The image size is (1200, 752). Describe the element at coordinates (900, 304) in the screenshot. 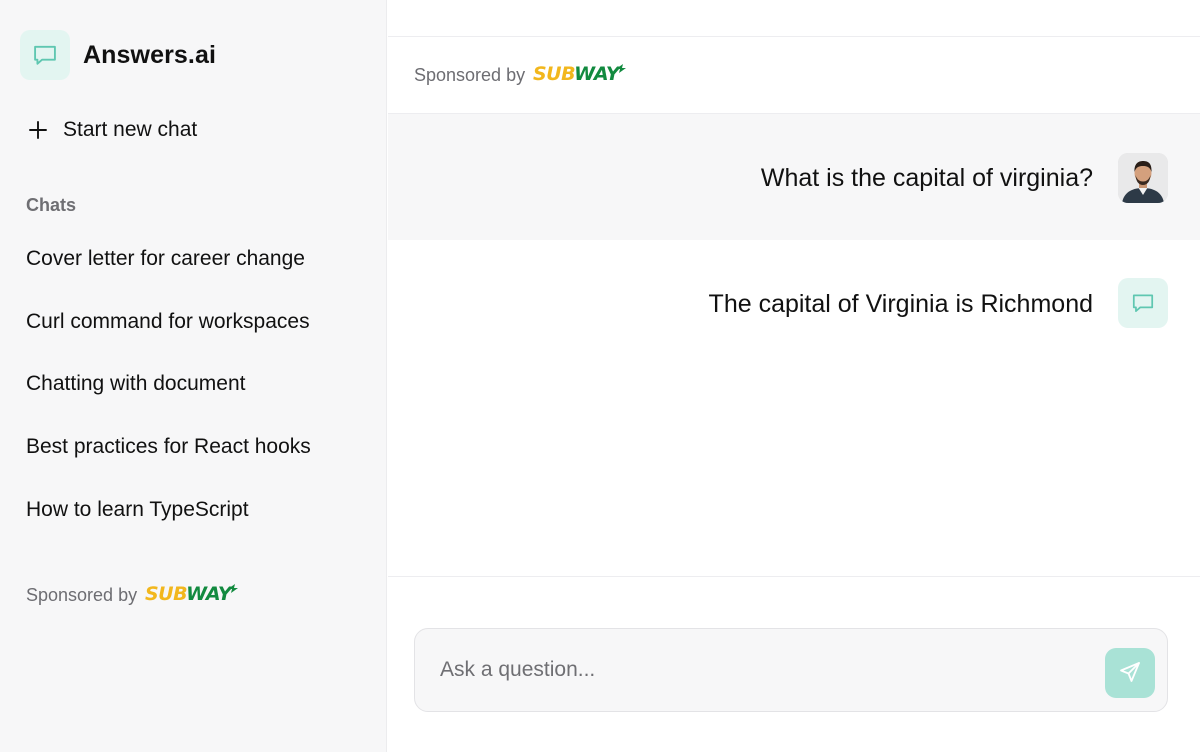

I see `assistant-message-text: The capital of Virginia is Richmond` at that location.